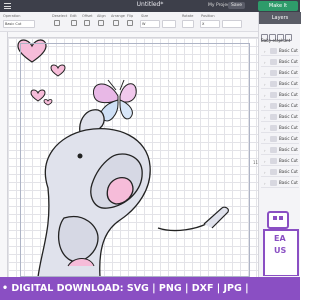  What do you see at coordinates (60, 16) in the screenshot?
I see `toolbar-label-deselect: Deselect` at bounding box center [60, 16].